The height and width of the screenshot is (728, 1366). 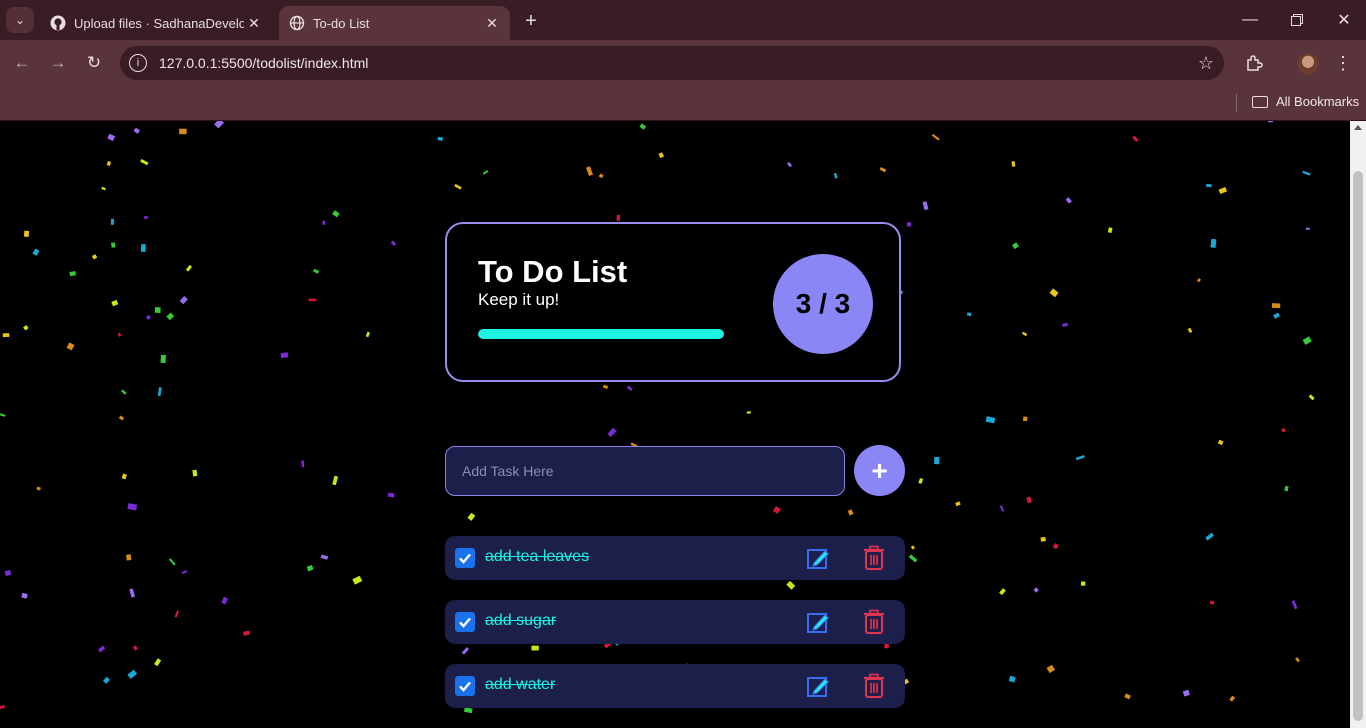 I want to click on close-window-button: ✕, so click(x=1344, y=20).